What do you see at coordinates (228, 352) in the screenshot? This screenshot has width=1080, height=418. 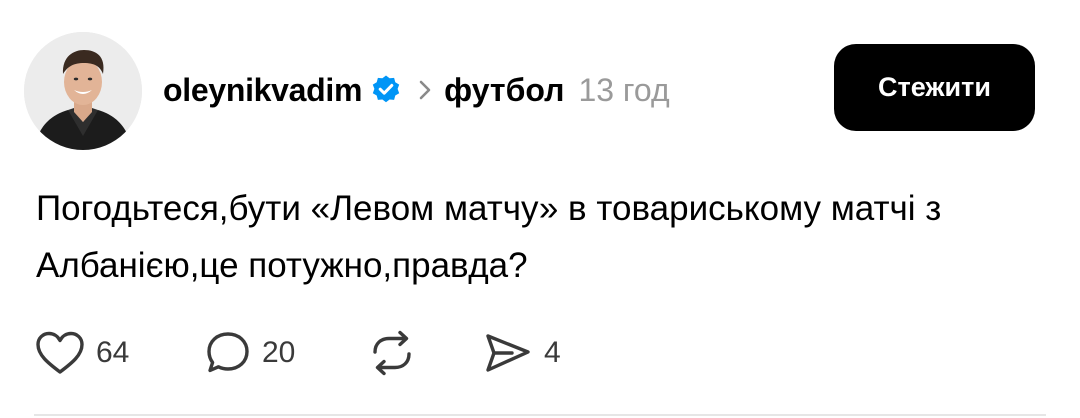 I see `comment-icon` at bounding box center [228, 352].